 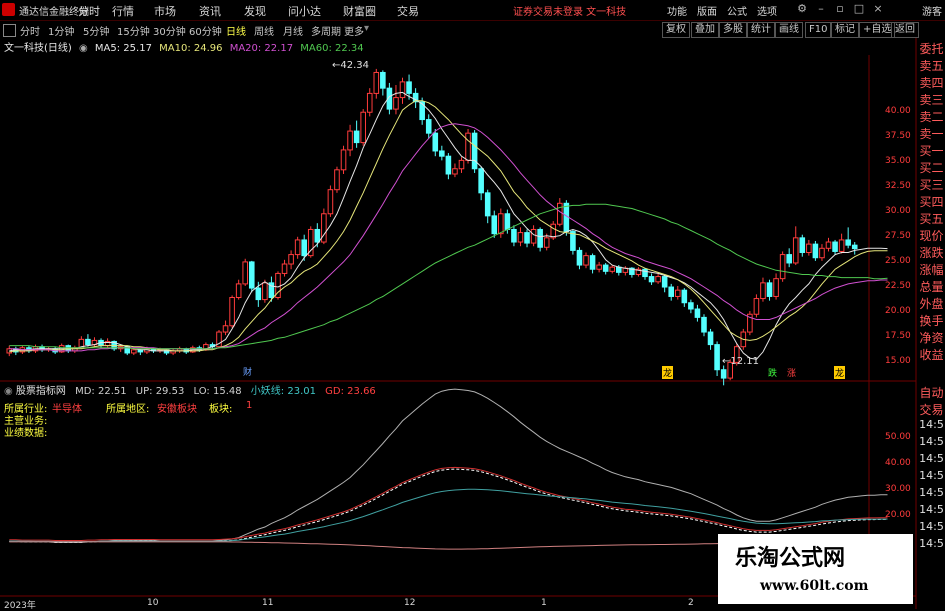 I want to click on price-tick: 25.00, so click(x=898, y=261).